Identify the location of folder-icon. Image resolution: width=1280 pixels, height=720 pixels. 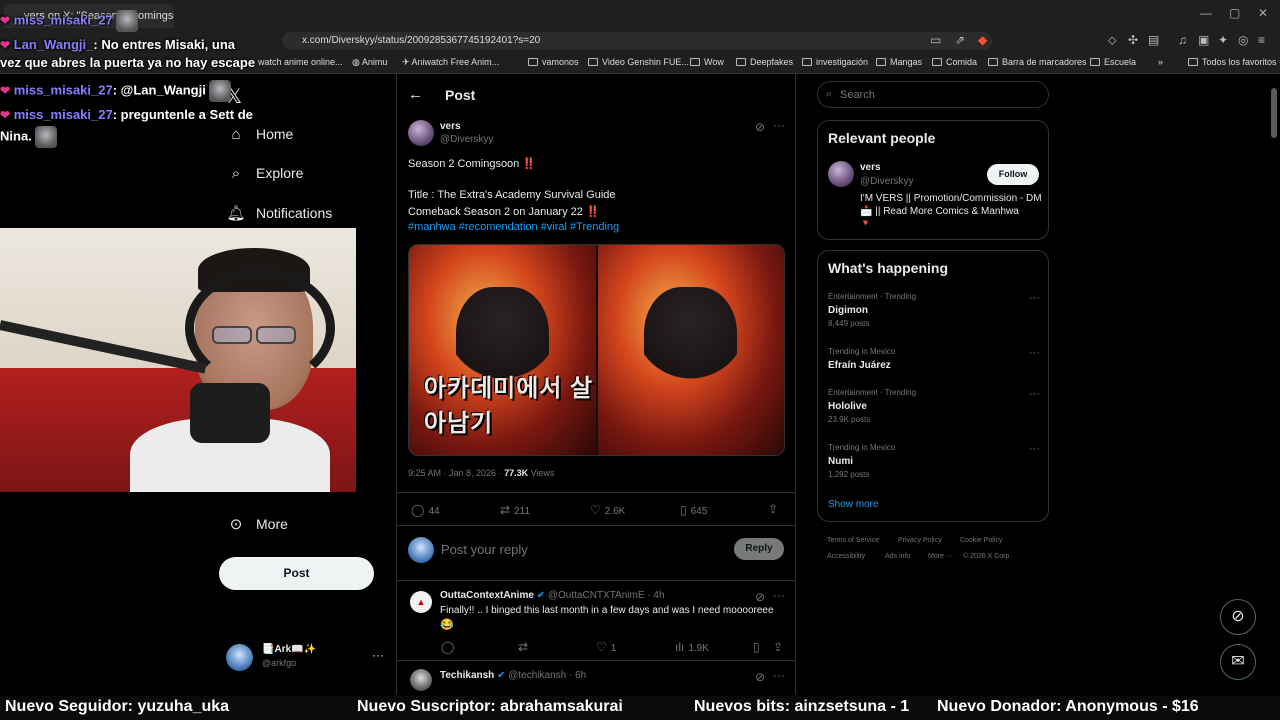
(807, 62).